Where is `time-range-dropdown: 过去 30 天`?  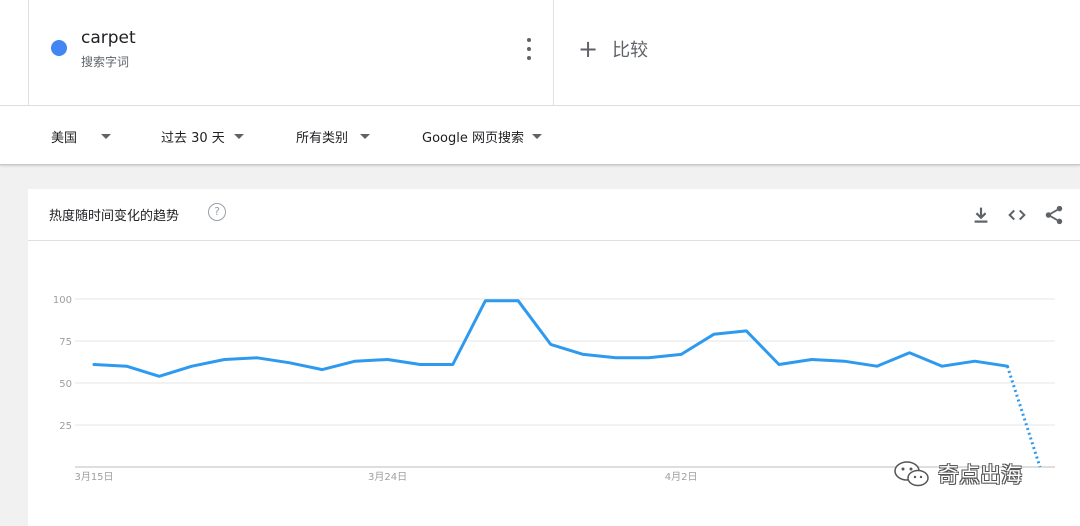 time-range-dropdown: 过去 30 天 is located at coordinates (202, 136).